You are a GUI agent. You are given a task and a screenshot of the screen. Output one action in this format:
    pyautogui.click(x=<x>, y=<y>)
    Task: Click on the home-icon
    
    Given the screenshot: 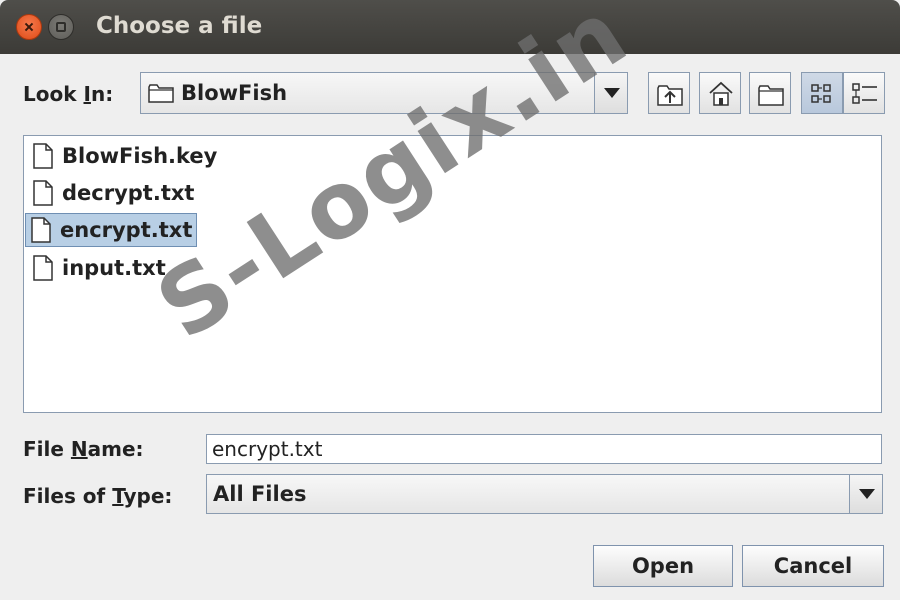 What is the action you would take?
    pyautogui.click(x=721, y=93)
    